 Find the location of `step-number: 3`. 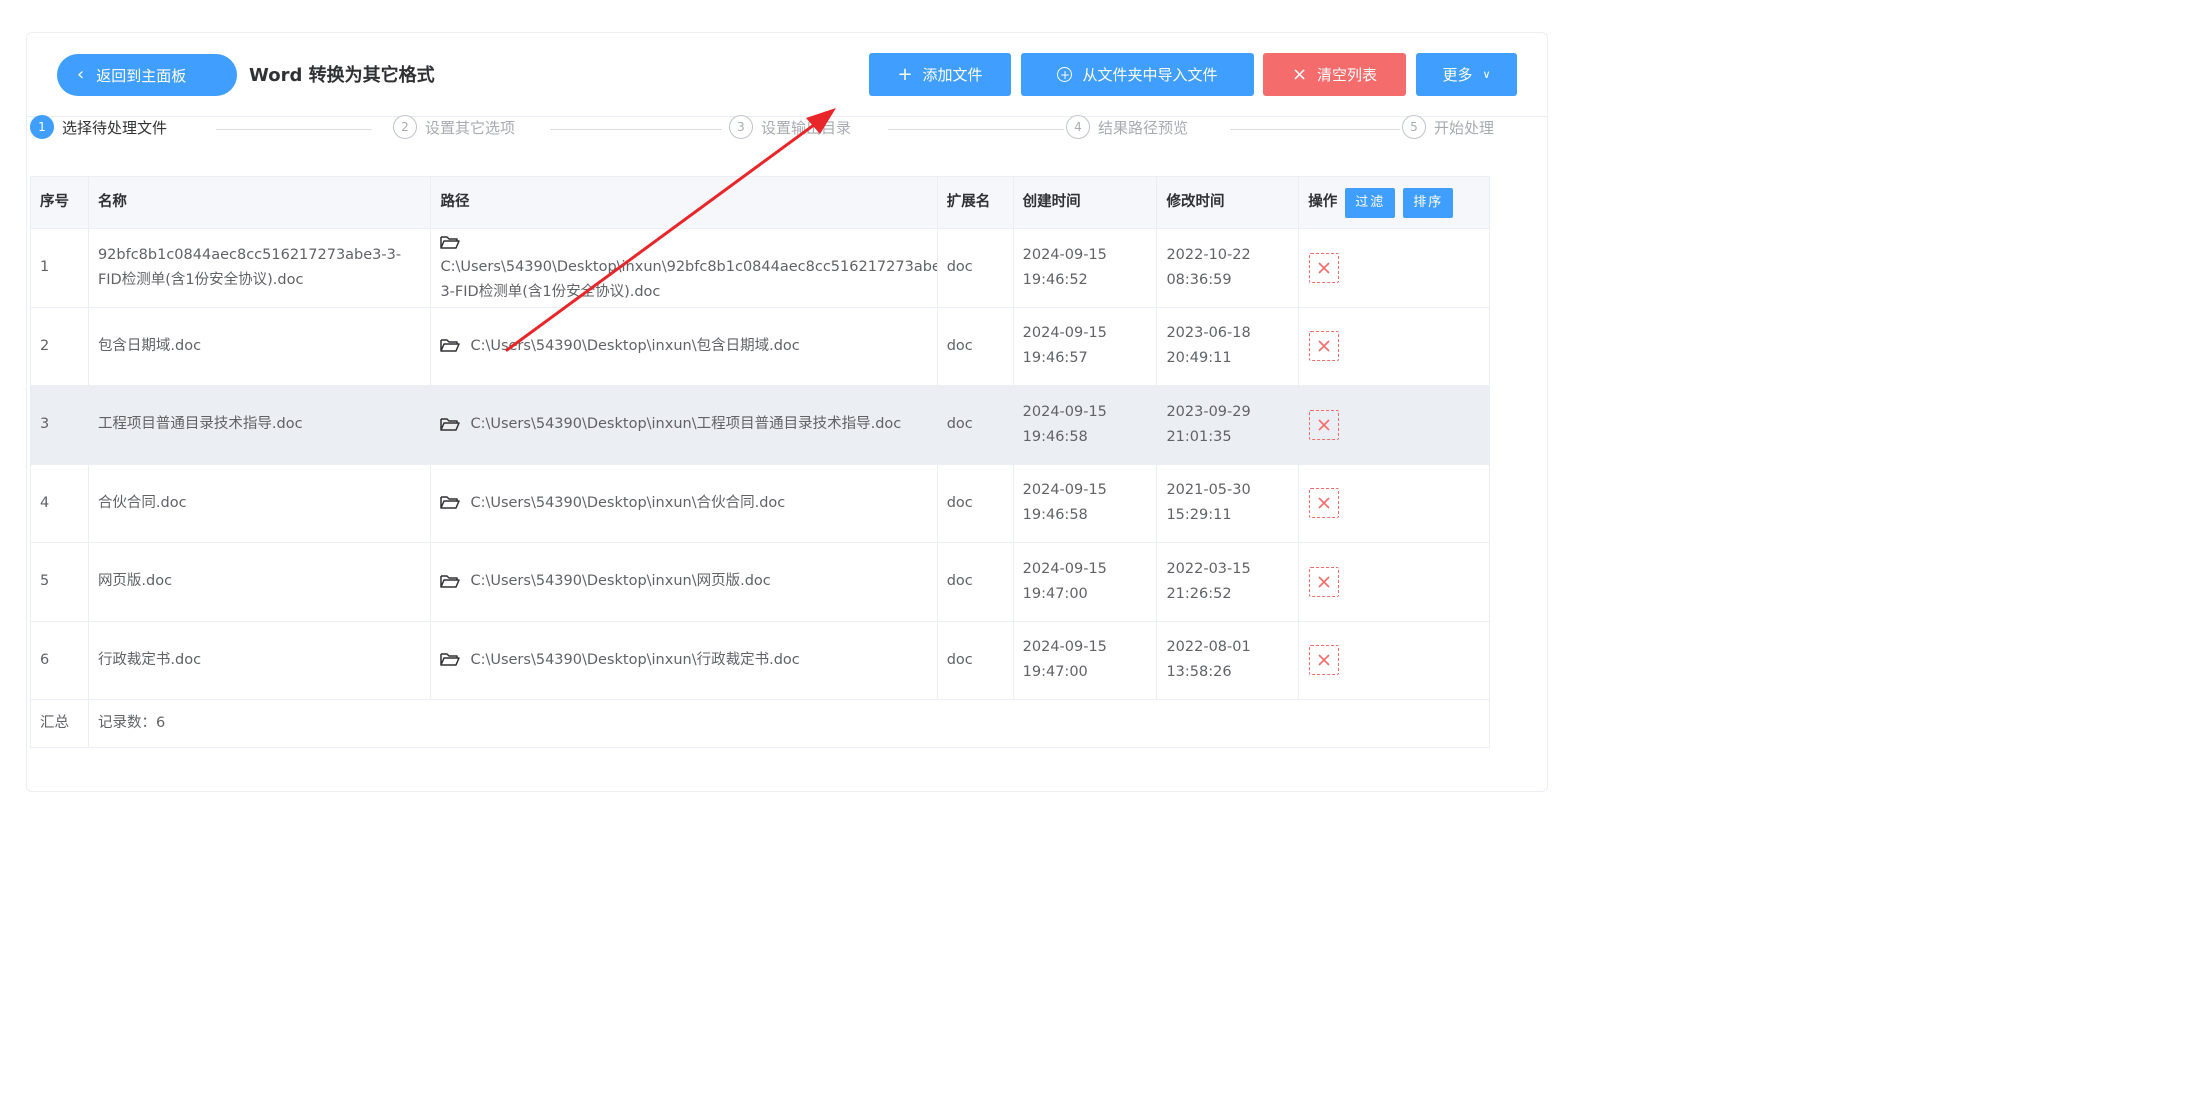

step-number: 3 is located at coordinates (741, 127).